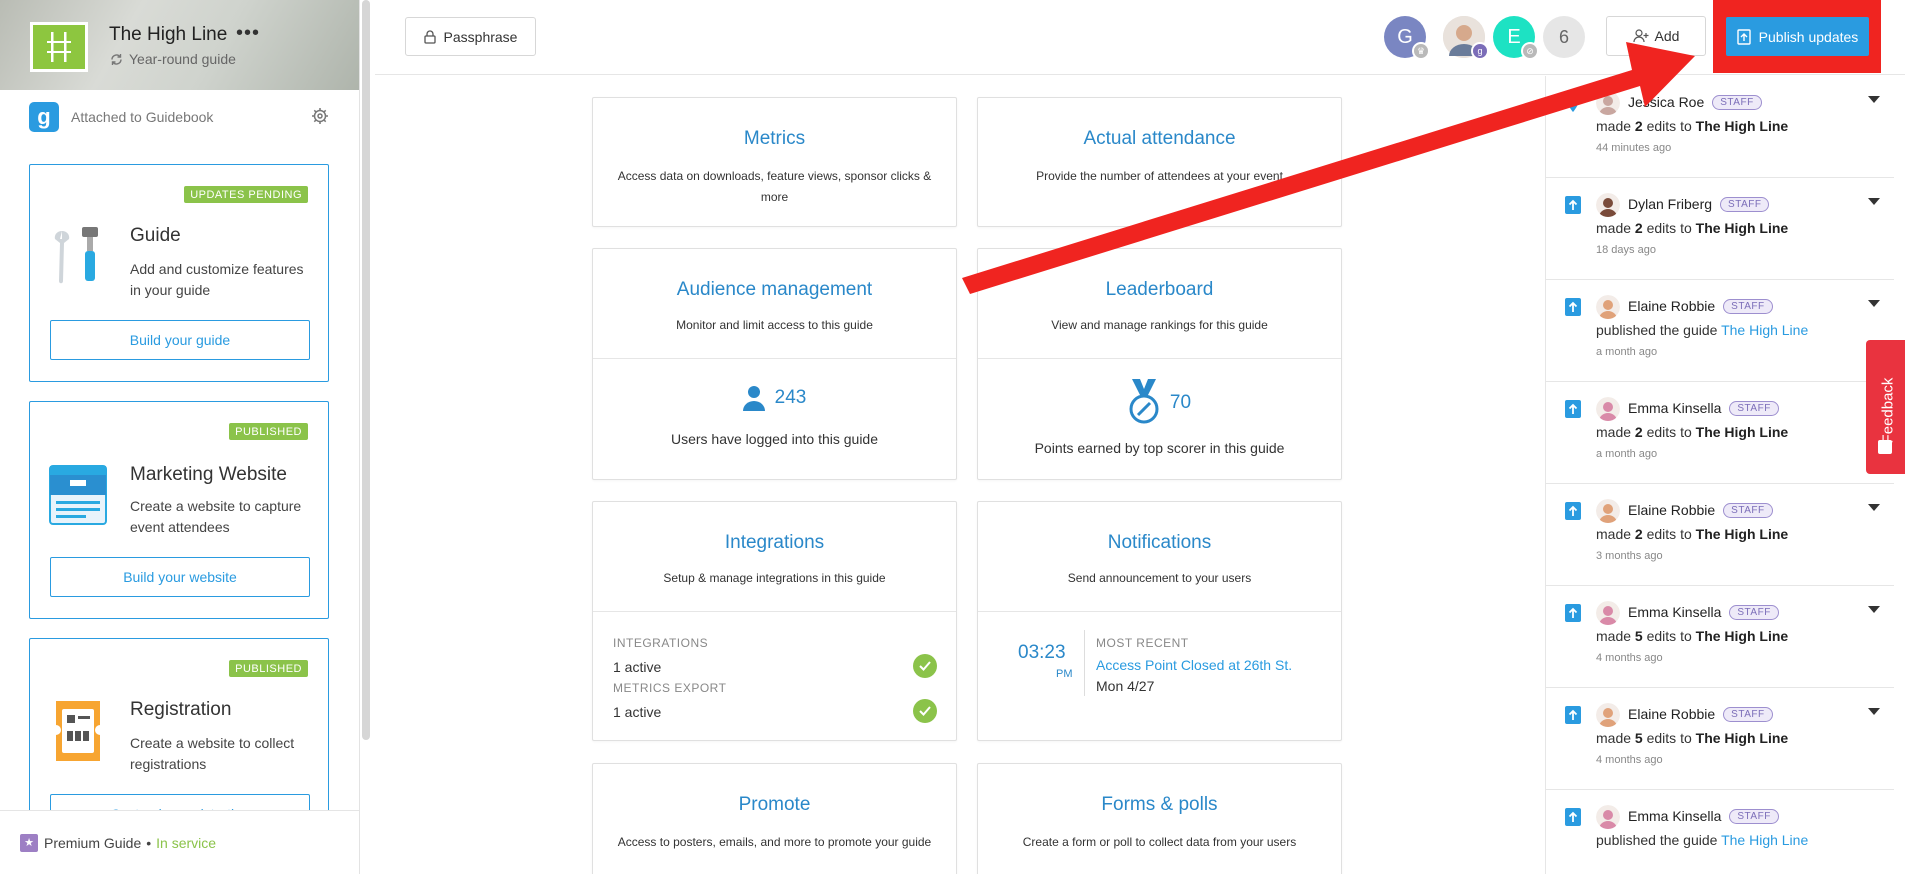 This screenshot has height=874, width=1905. What do you see at coordinates (1695, 102) in the screenshot?
I see `user-name: Jessica Roe STAFF` at bounding box center [1695, 102].